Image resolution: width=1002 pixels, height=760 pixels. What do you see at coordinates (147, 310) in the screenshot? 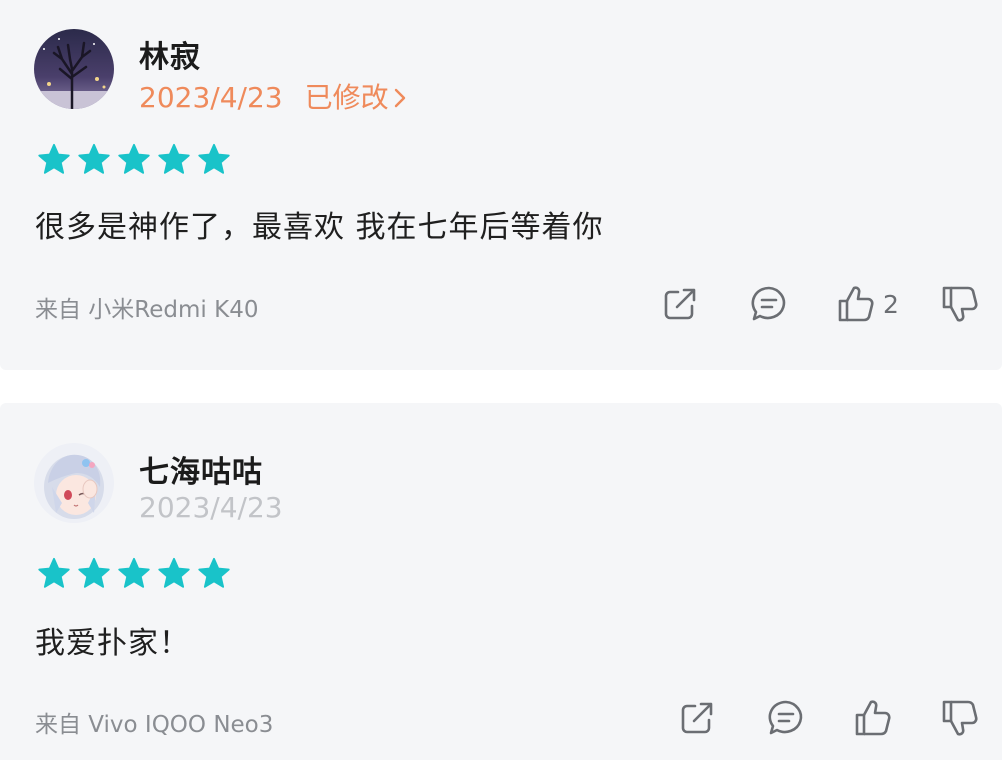
I see `device-source: 来自 小米Redmi K40` at bounding box center [147, 310].